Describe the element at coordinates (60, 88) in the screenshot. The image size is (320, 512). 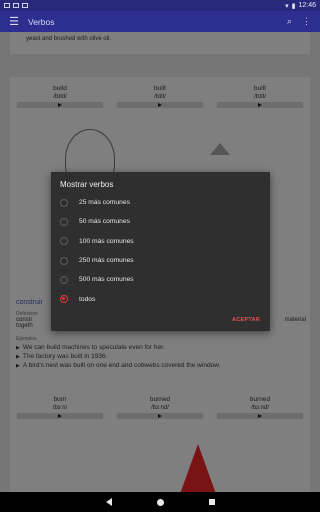
I see `verb-word: build` at that location.